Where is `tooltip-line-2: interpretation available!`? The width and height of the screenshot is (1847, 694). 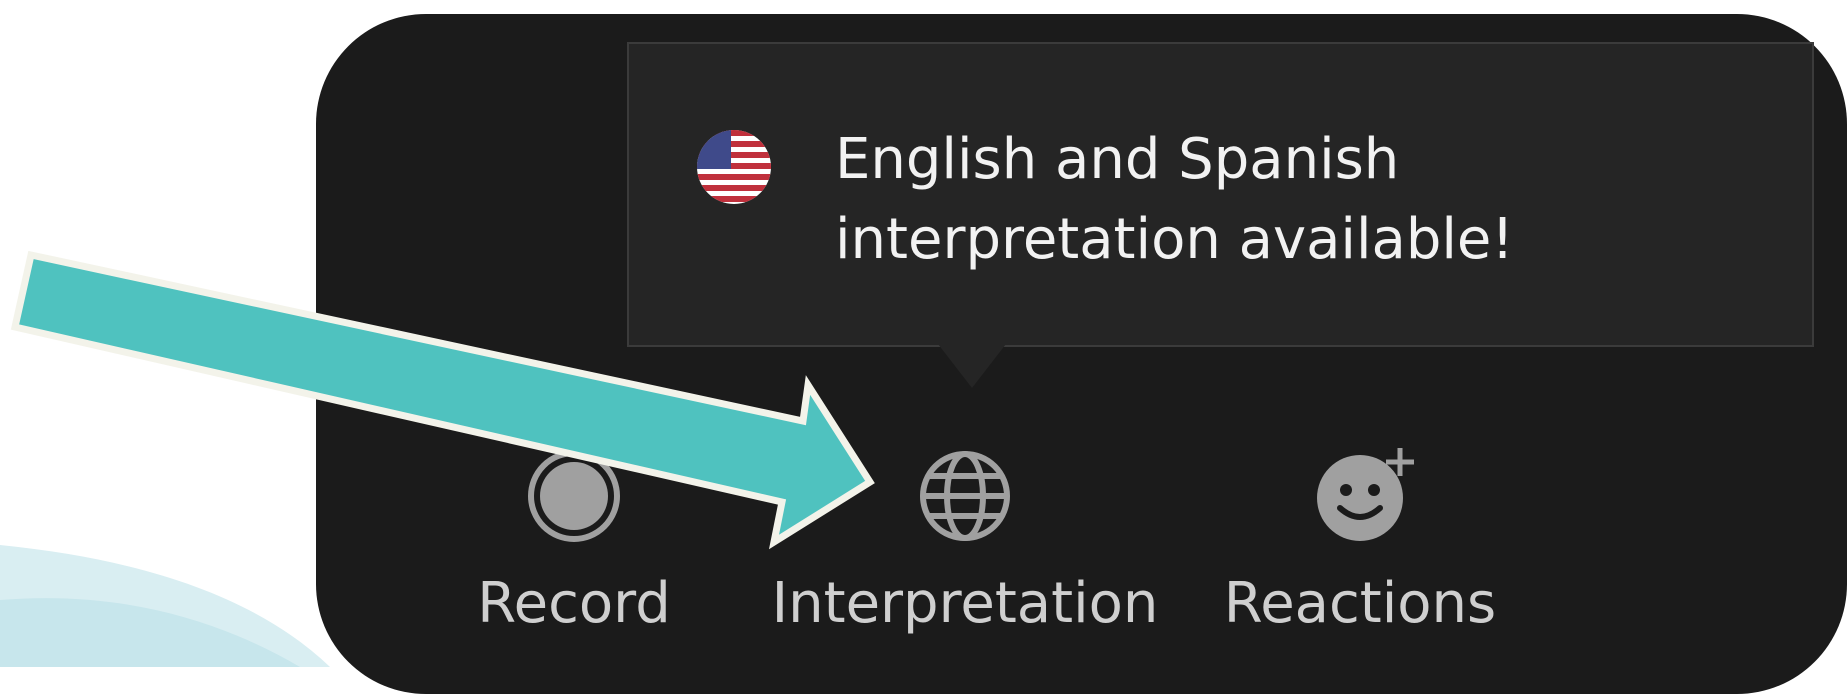 tooltip-line-2: interpretation available! is located at coordinates (1174, 239).